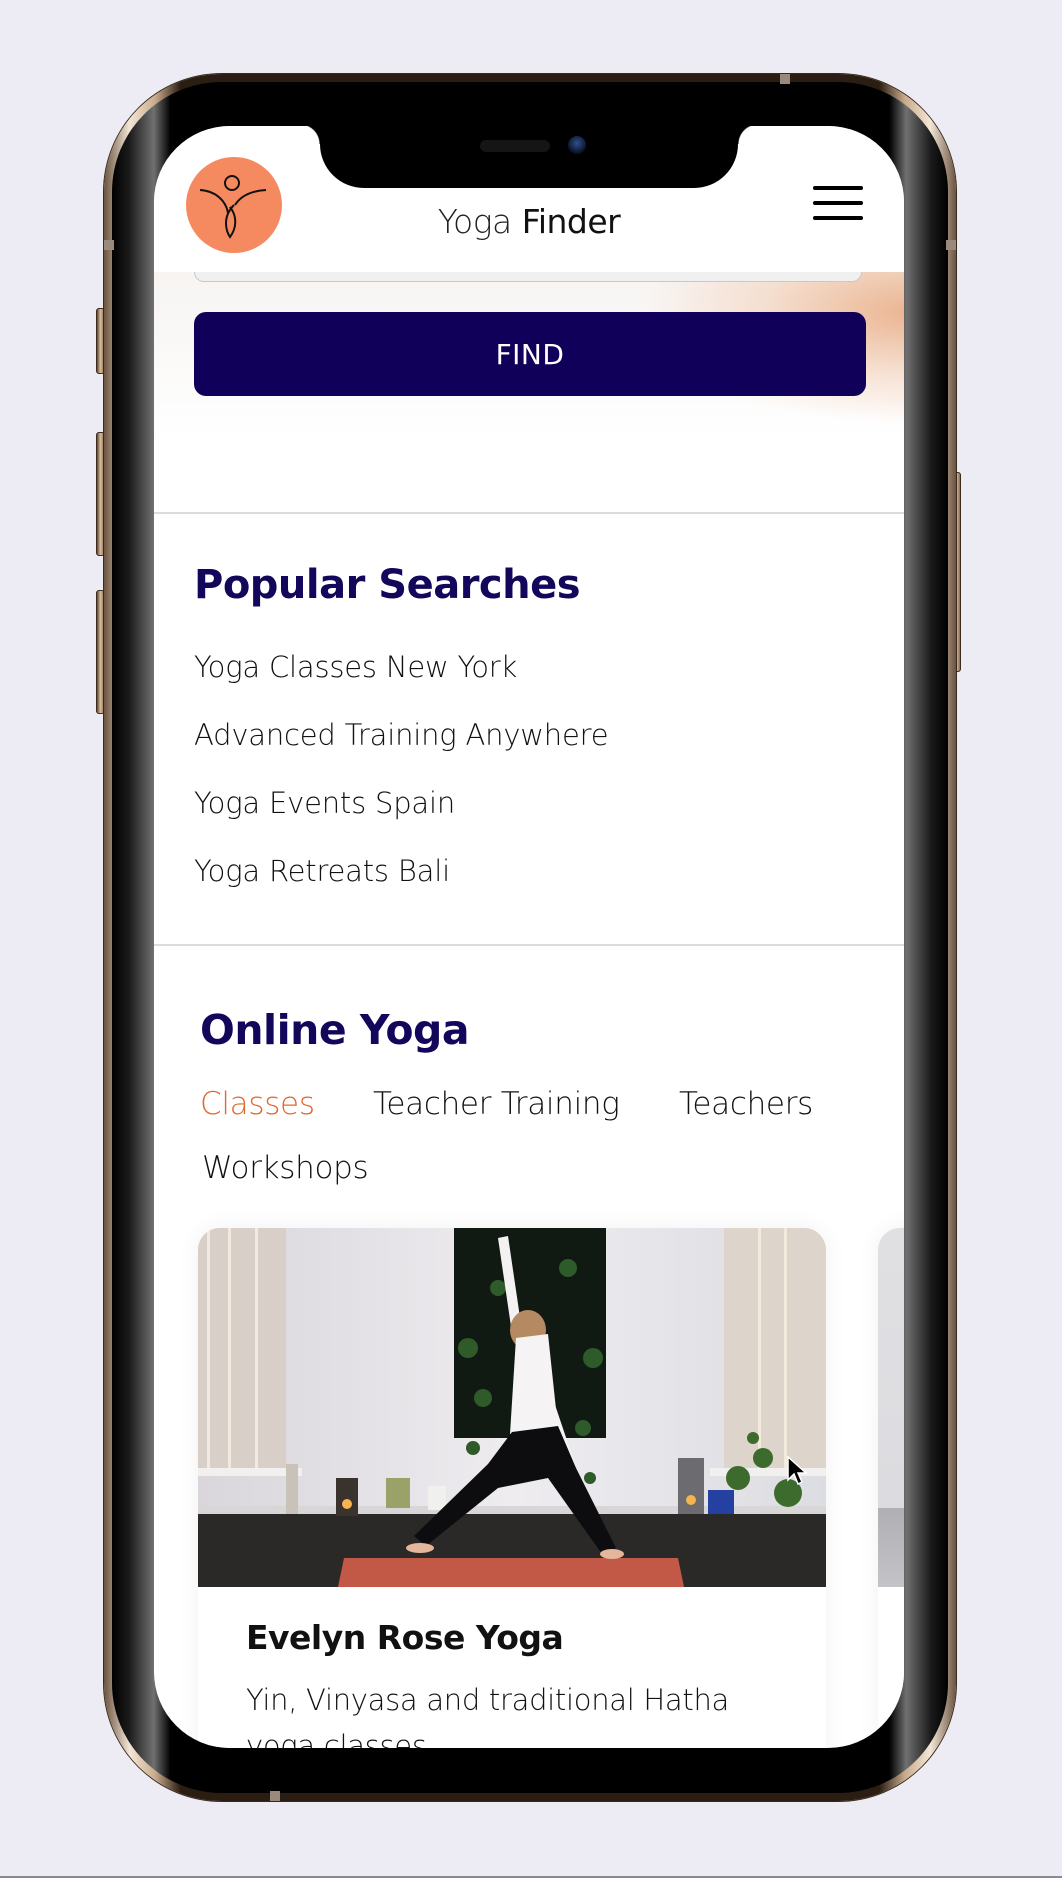 This screenshot has height=1878, width=1062. Describe the element at coordinates (838, 200) in the screenshot. I see `hamburger-menu-icon` at that location.